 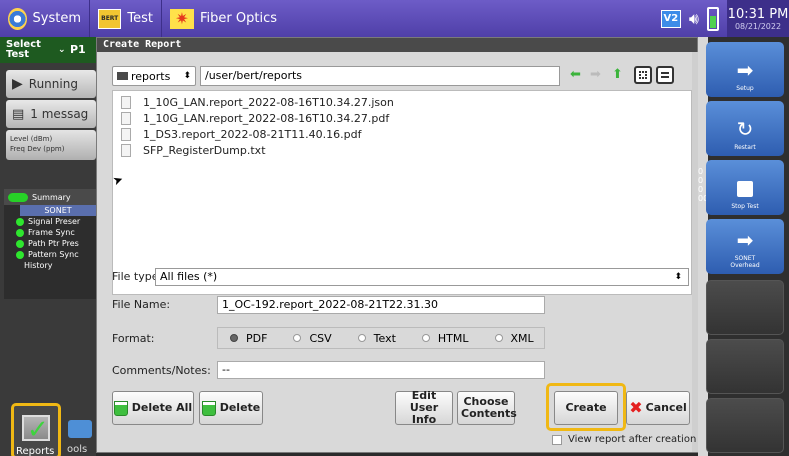 I want to click on fiber-optics-menu: ✷ Fiber Optics, so click(x=223, y=18).